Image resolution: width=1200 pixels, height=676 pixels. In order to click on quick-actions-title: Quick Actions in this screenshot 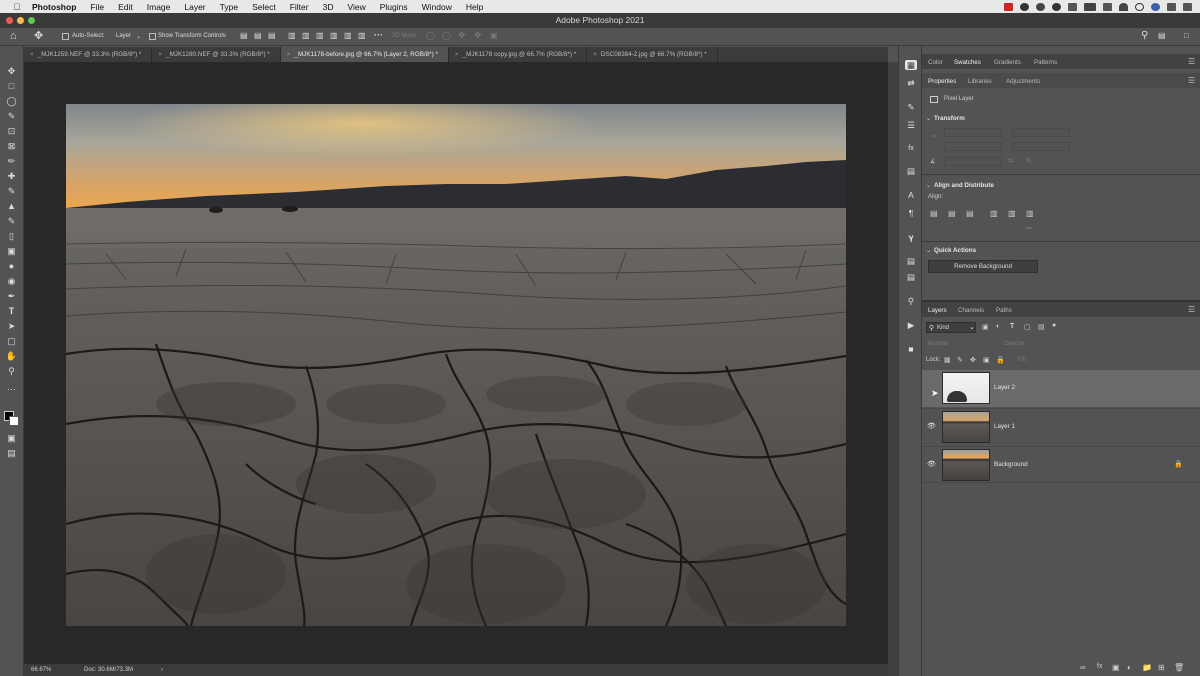, I will do `click(955, 250)`.